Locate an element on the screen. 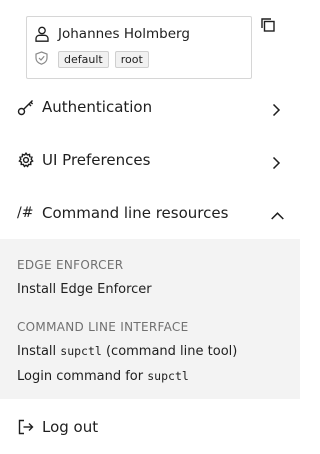 The image size is (320, 454). copy-icon is located at coordinates (268, 25).